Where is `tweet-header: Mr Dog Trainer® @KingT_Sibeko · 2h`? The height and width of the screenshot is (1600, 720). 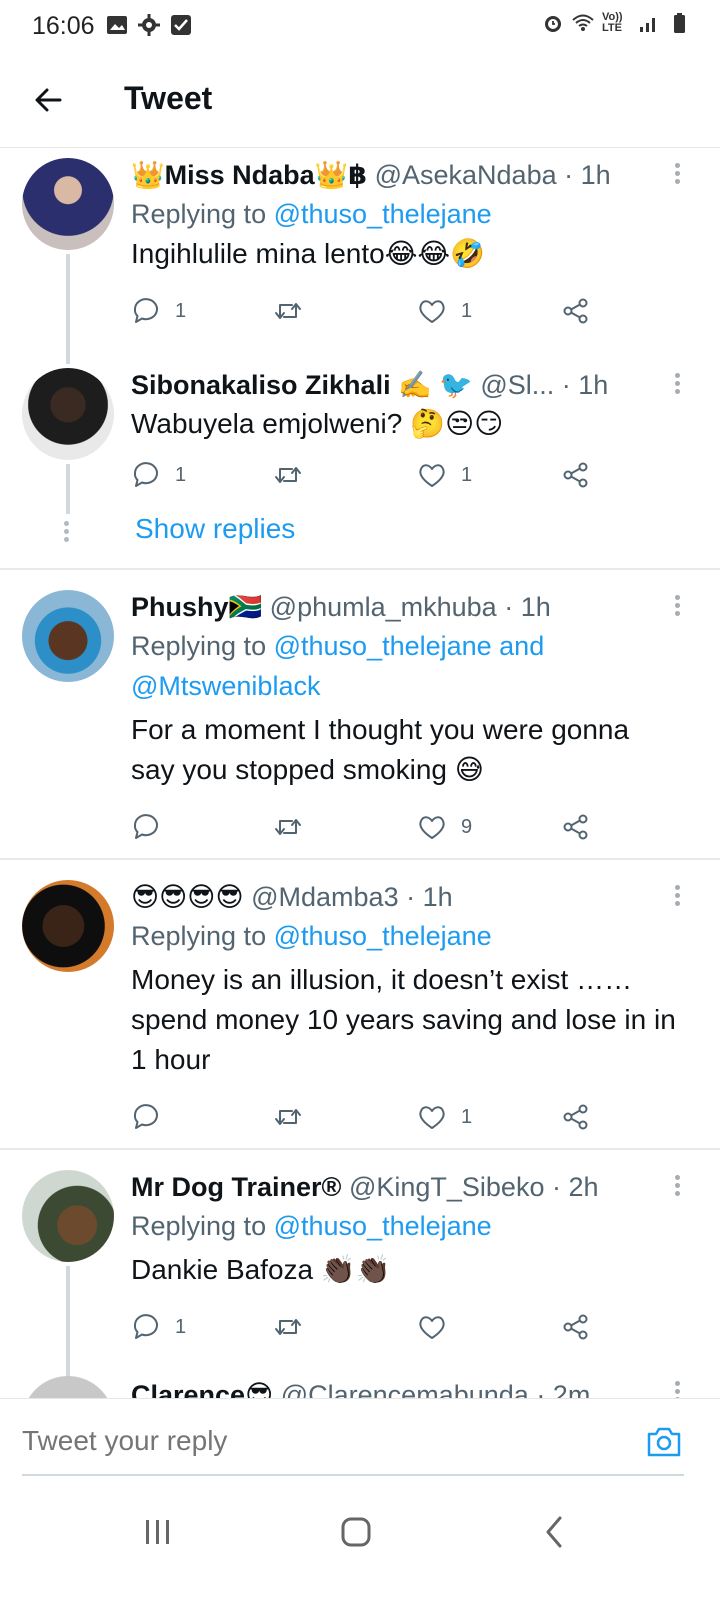 tweet-header: Mr Dog Trainer® @KingT_Sibeko · 2h is located at coordinates (405, 1187).